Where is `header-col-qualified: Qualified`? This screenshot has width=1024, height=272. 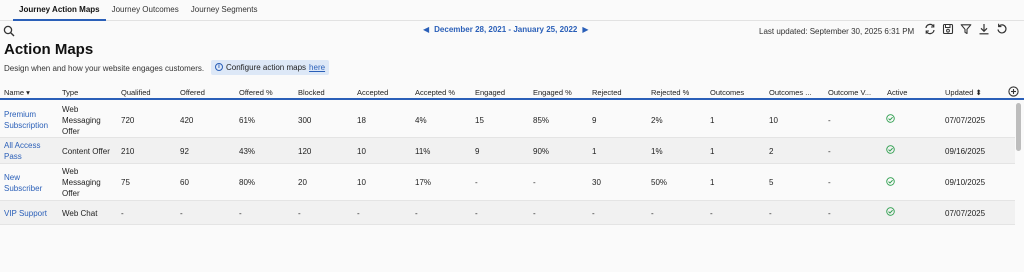
header-col-qualified: Qualified is located at coordinates (136, 92).